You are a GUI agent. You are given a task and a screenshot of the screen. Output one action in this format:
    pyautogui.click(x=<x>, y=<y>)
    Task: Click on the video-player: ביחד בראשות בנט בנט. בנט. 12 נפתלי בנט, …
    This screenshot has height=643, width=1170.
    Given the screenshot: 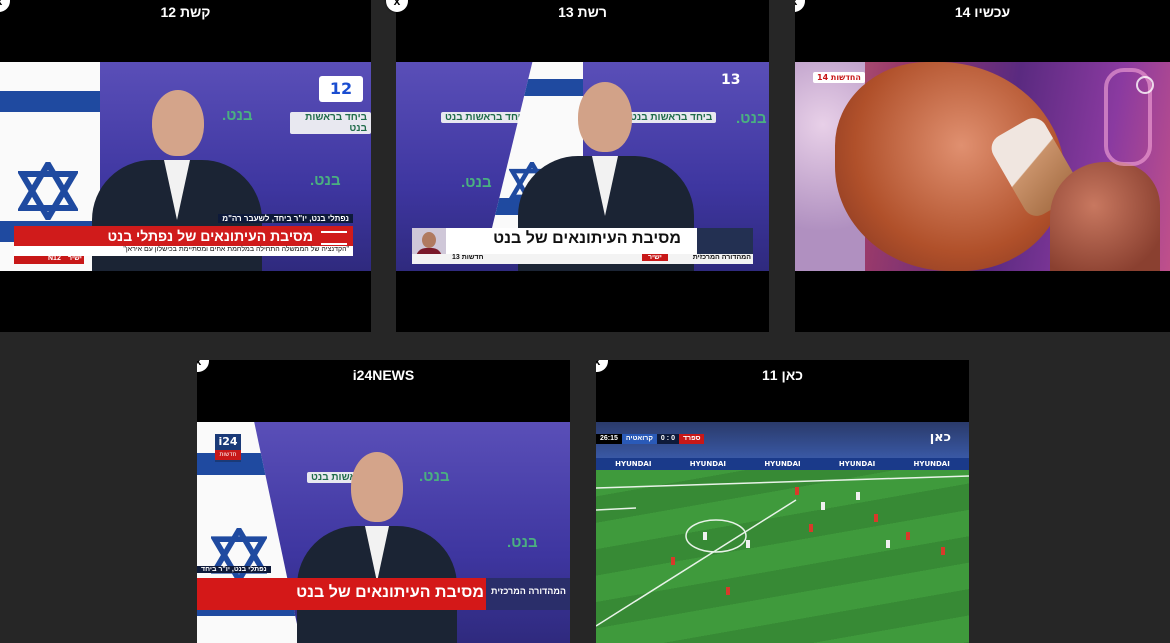 What is the action you would take?
    pyautogui.click(x=185, y=166)
    